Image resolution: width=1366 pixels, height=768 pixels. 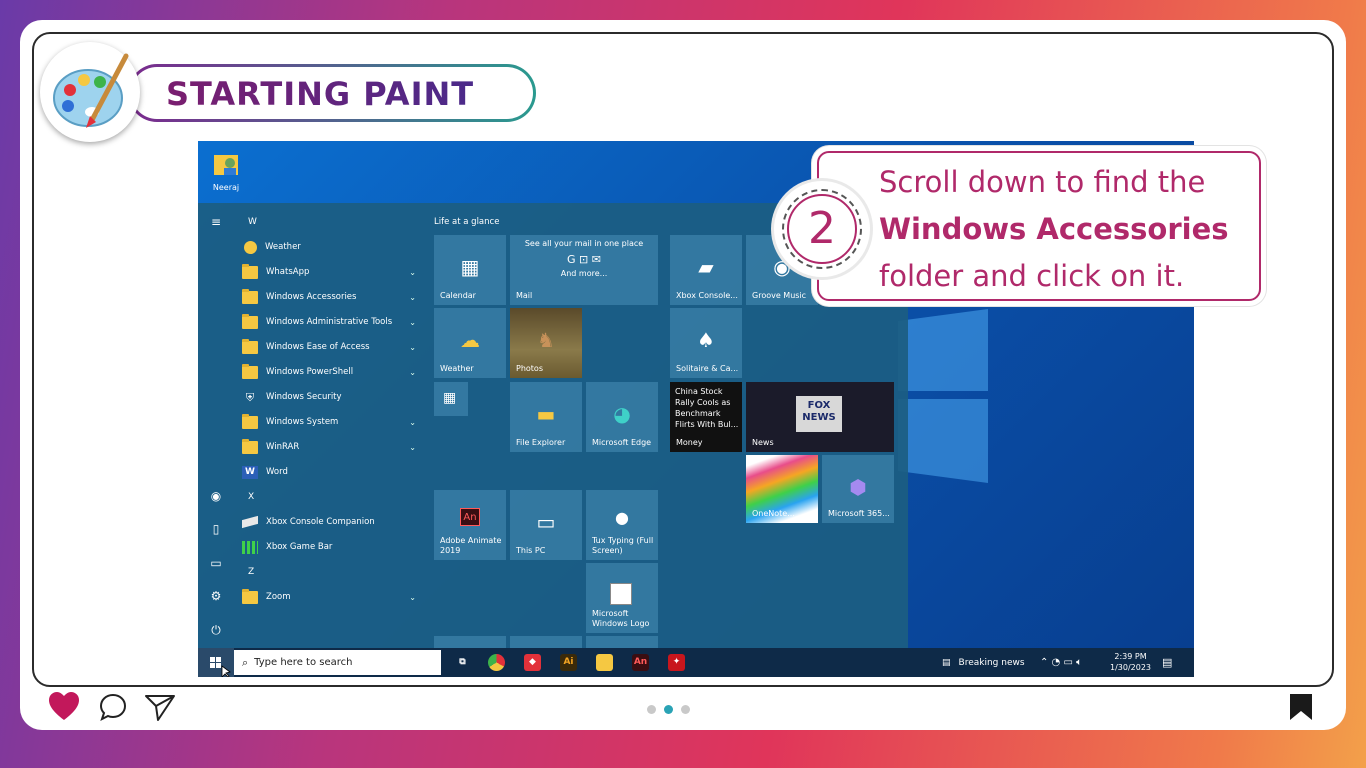 I want to click on instruction-line-2: Windows Accessories, so click(x=1054, y=229).